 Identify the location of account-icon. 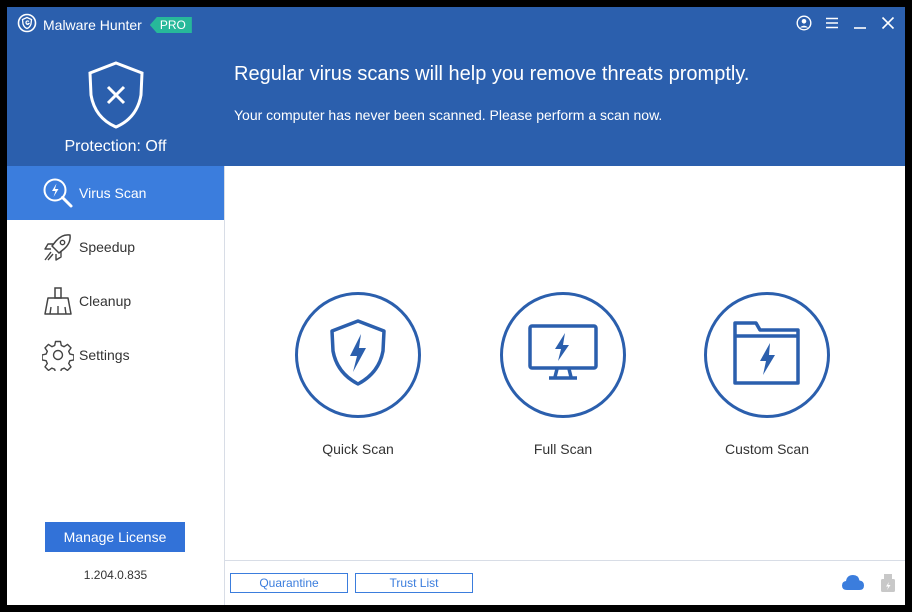
(804, 23).